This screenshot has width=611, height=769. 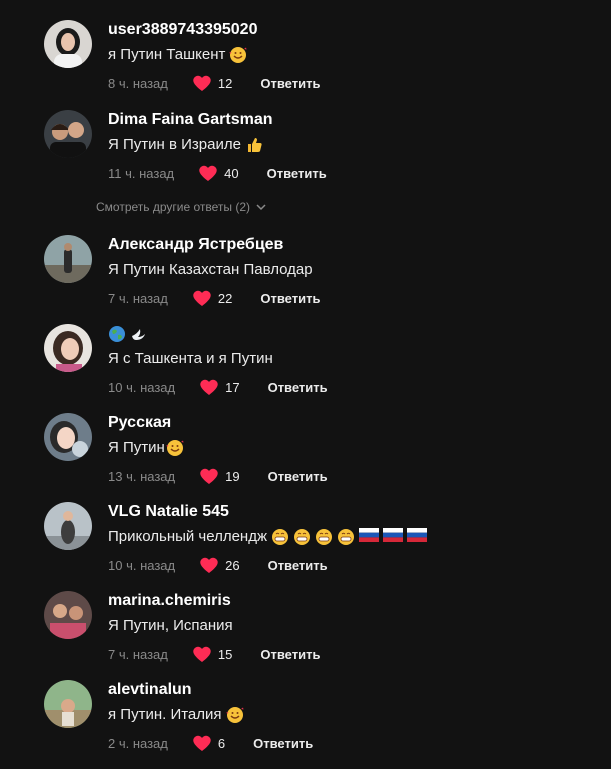 What do you see at coordinates (138, 83) in the screenshot?
I see `comment-time: 8 ч. назад` at bounding box center [138, 83].